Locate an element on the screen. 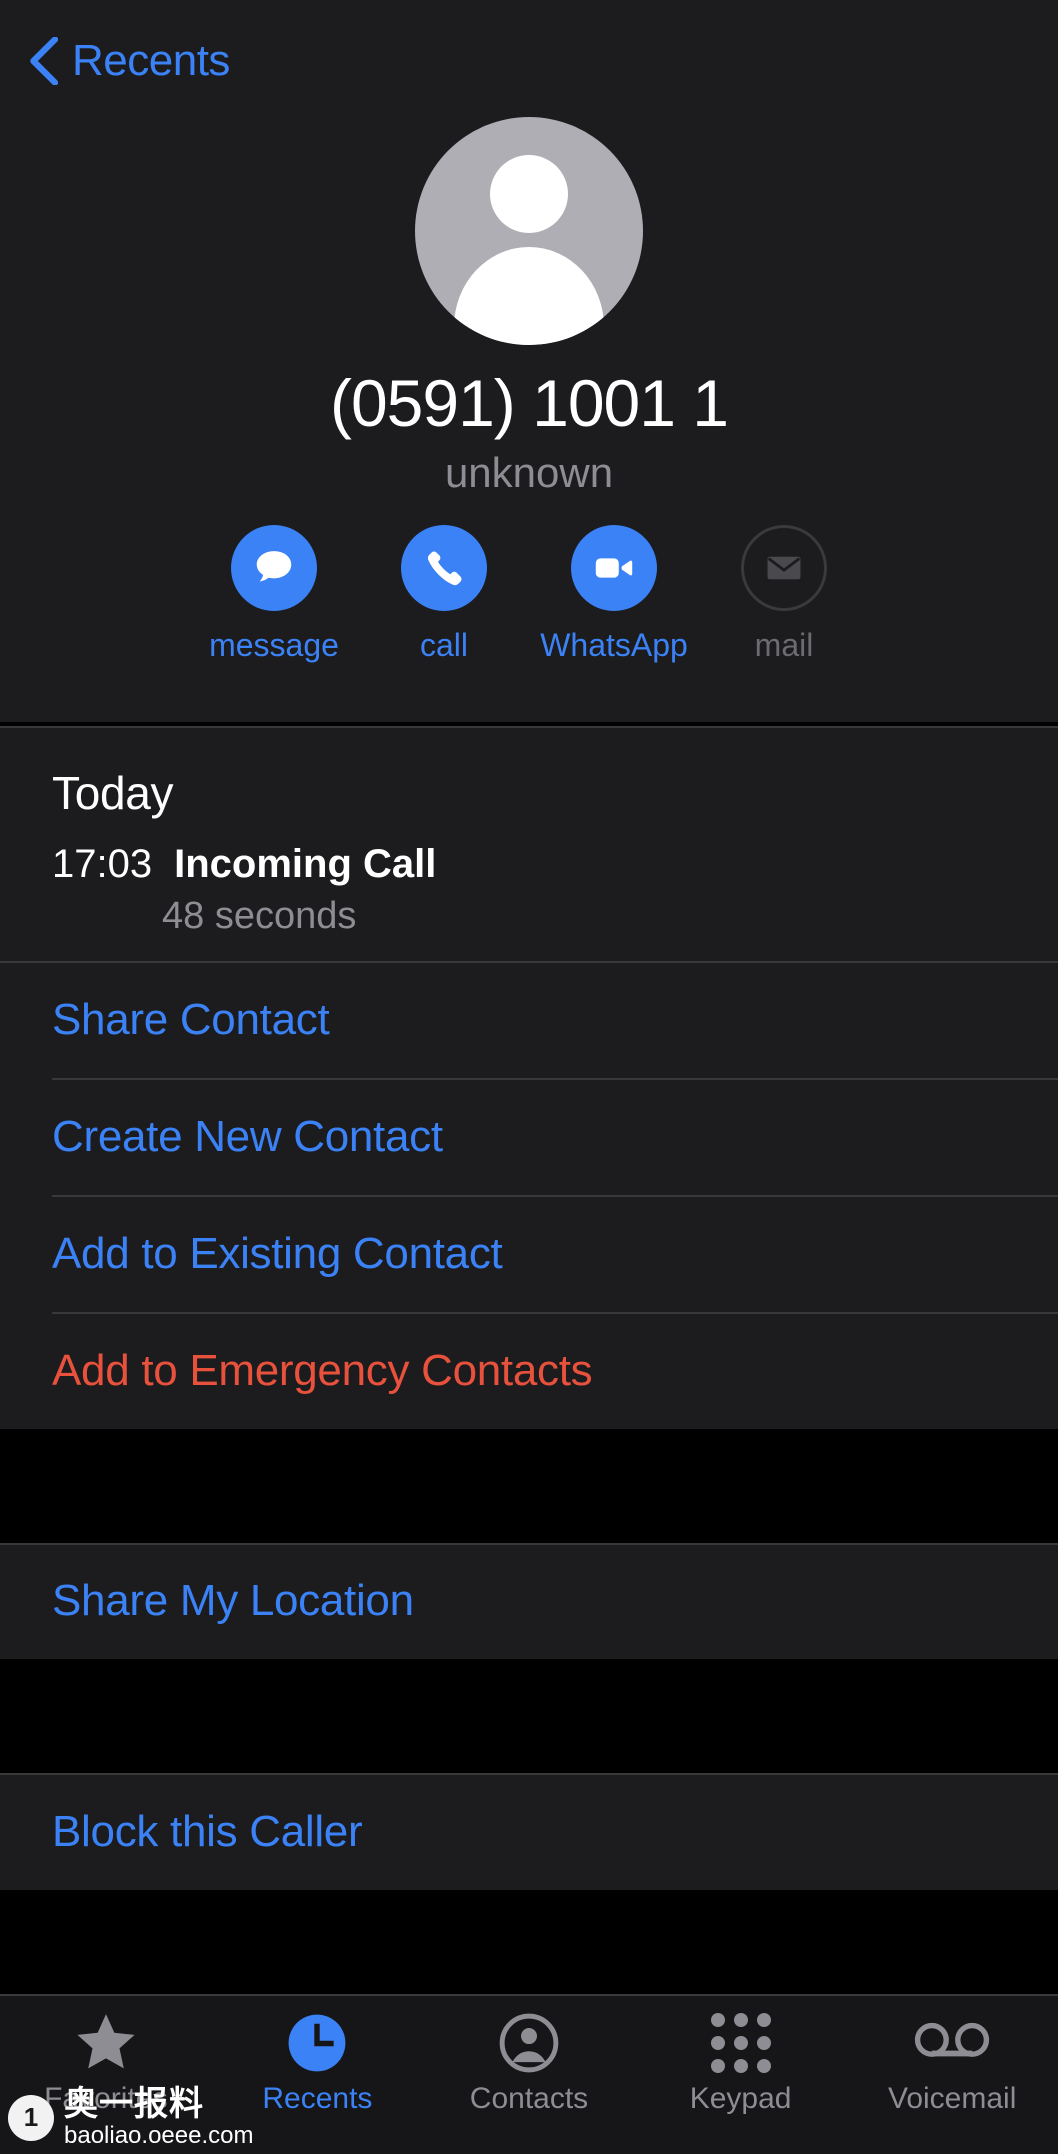  page-title: (0591) 1001 1 is located at coordinates (529, 403).